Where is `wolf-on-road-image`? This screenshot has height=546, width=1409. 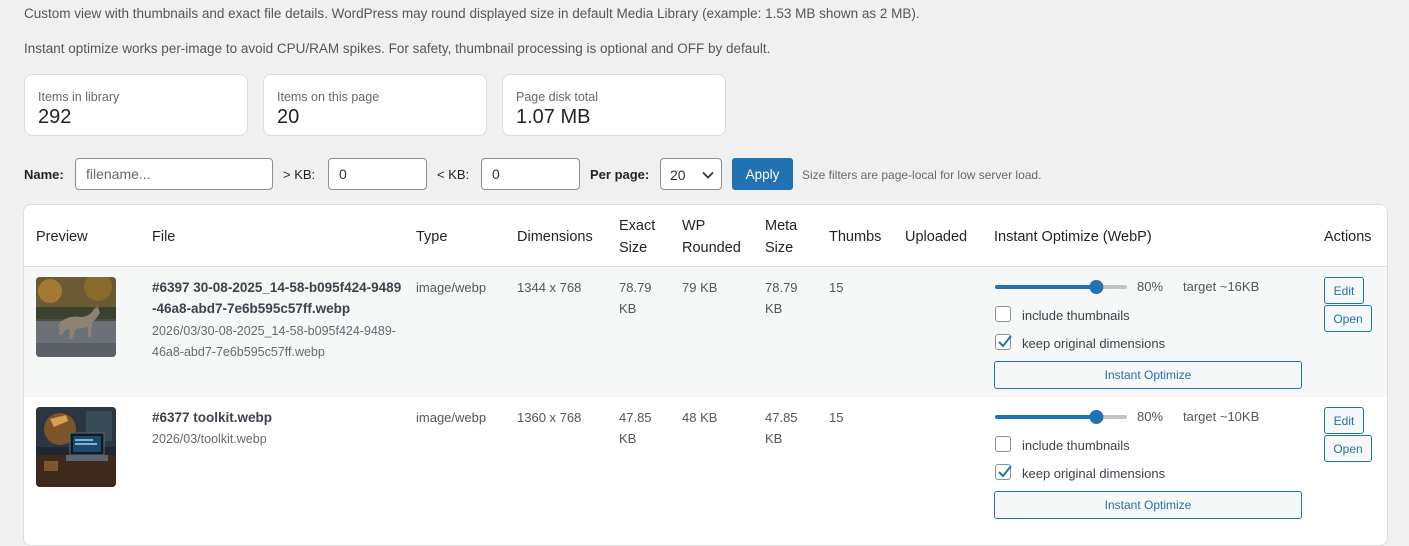
wolf-on-road-image is located at coordinates (76, 317).